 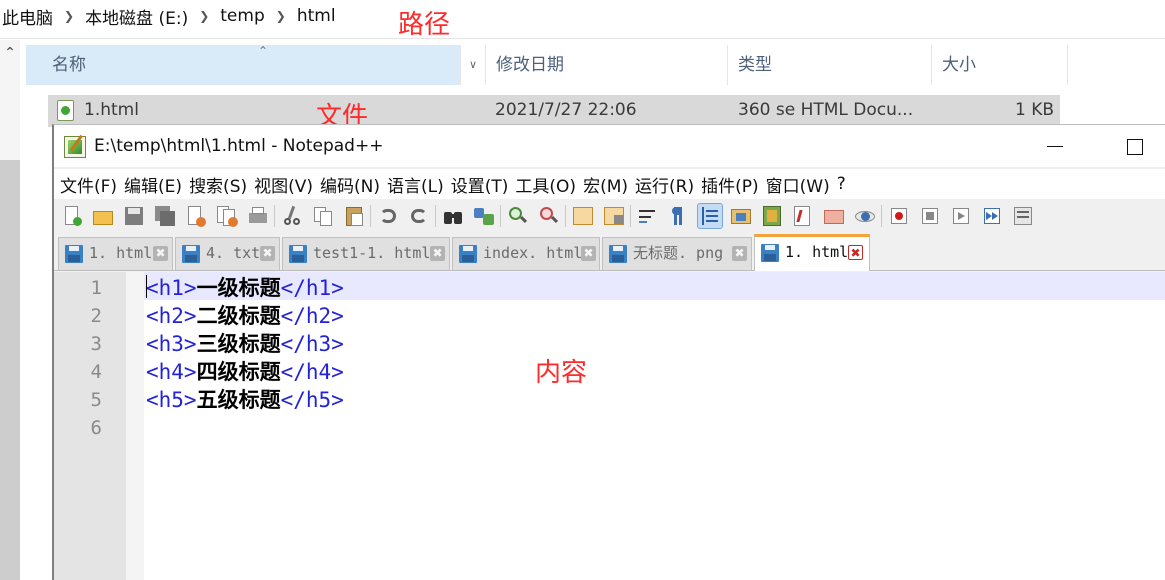 What do you see at coordinates (354, 216) in the screenshot?
I see `paste-icon` at bounding box center [354, 216].